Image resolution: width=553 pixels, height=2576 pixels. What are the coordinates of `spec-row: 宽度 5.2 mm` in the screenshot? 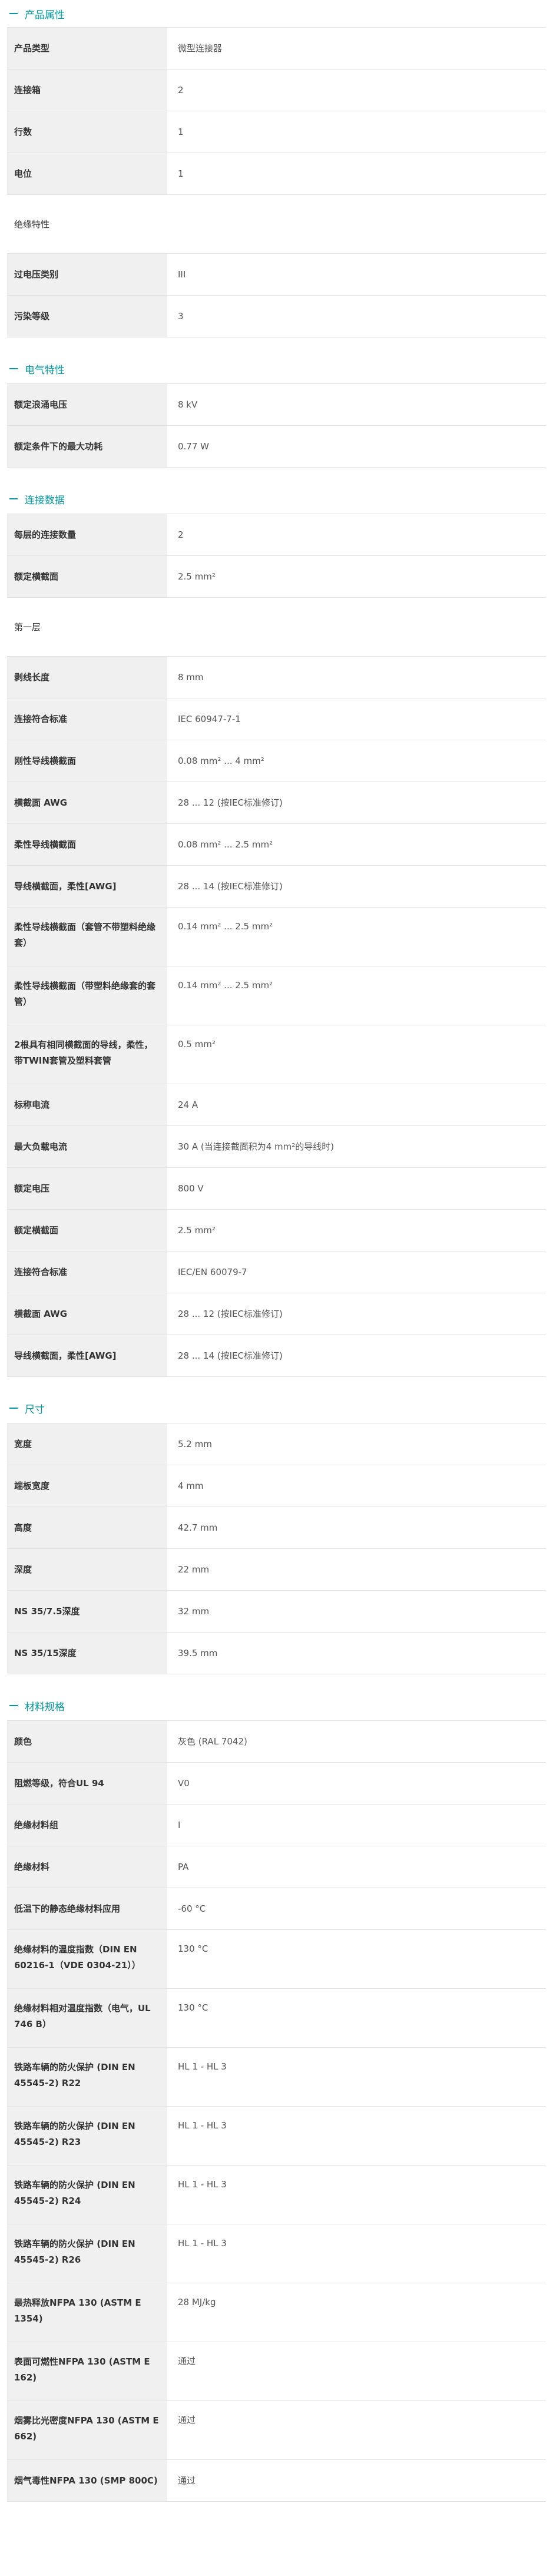 It's located at (276, 1444).